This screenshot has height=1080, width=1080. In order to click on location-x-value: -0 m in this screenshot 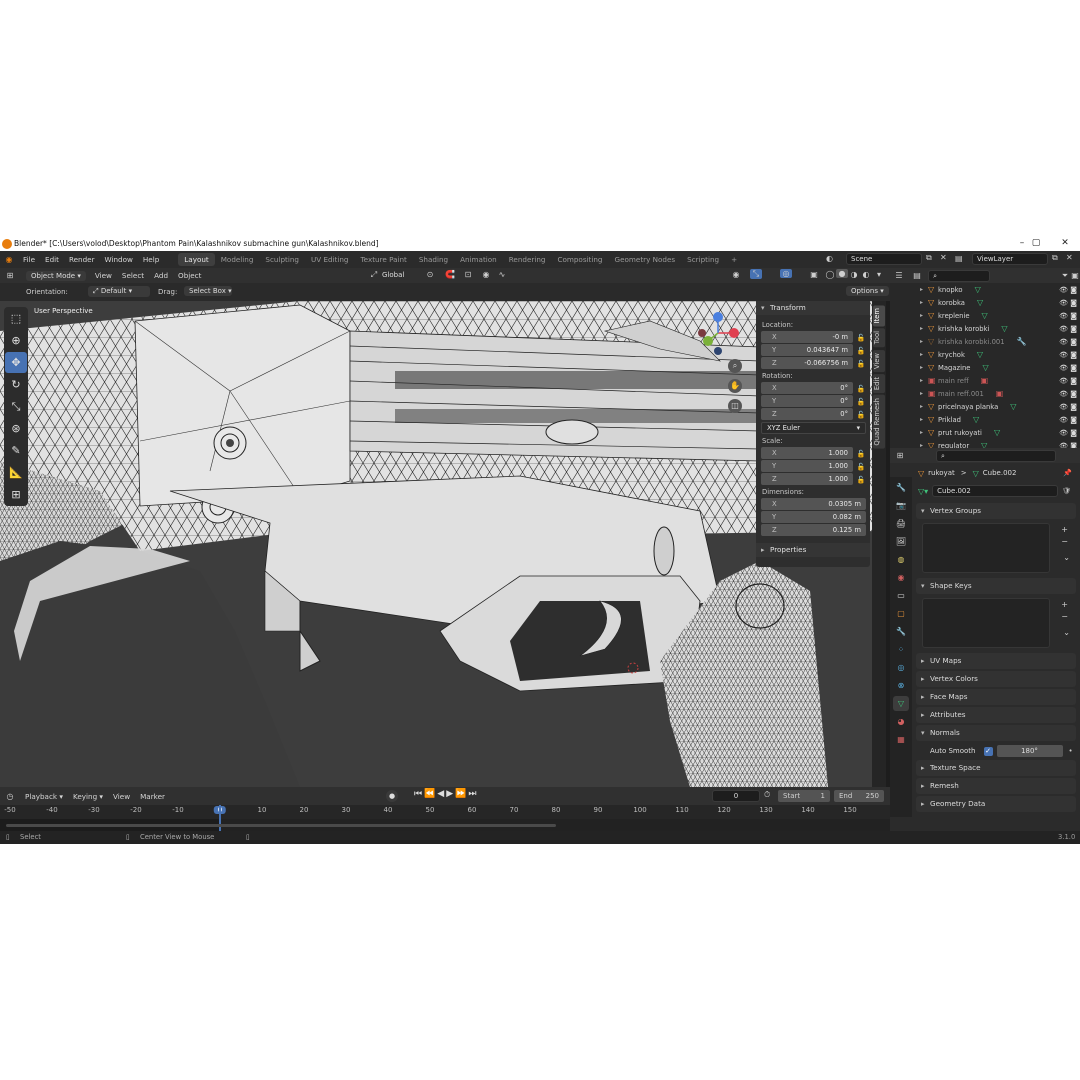, I will do `click(840, 337)`.